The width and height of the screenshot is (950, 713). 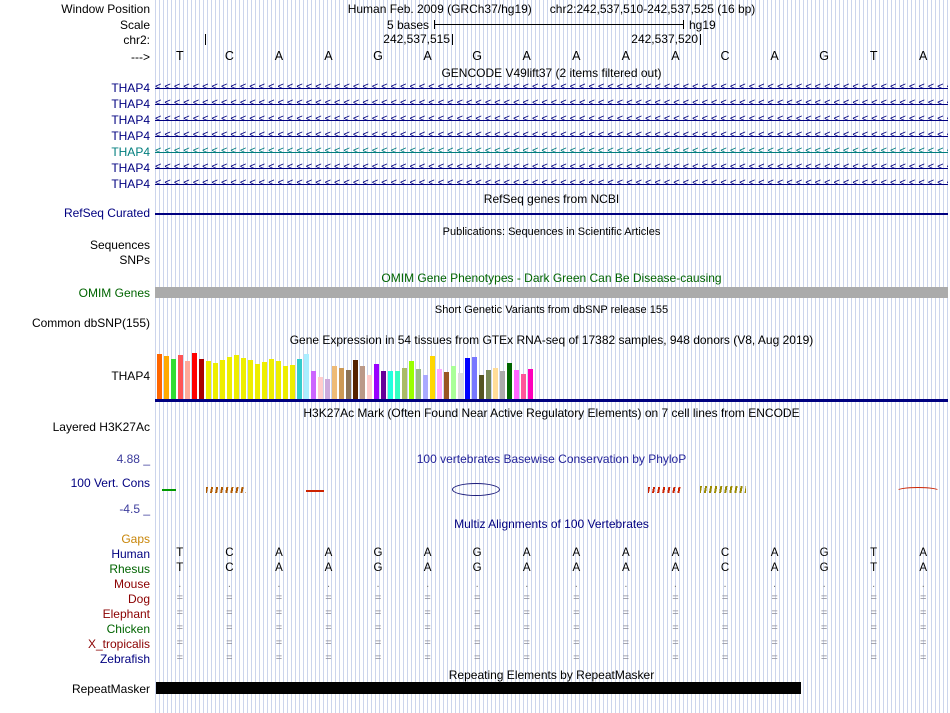 What do you see at coordinates (75, 539) in the screenshot?
I see `multiz-species-label-gaps: Gaps` at bounding box center [75, 539].